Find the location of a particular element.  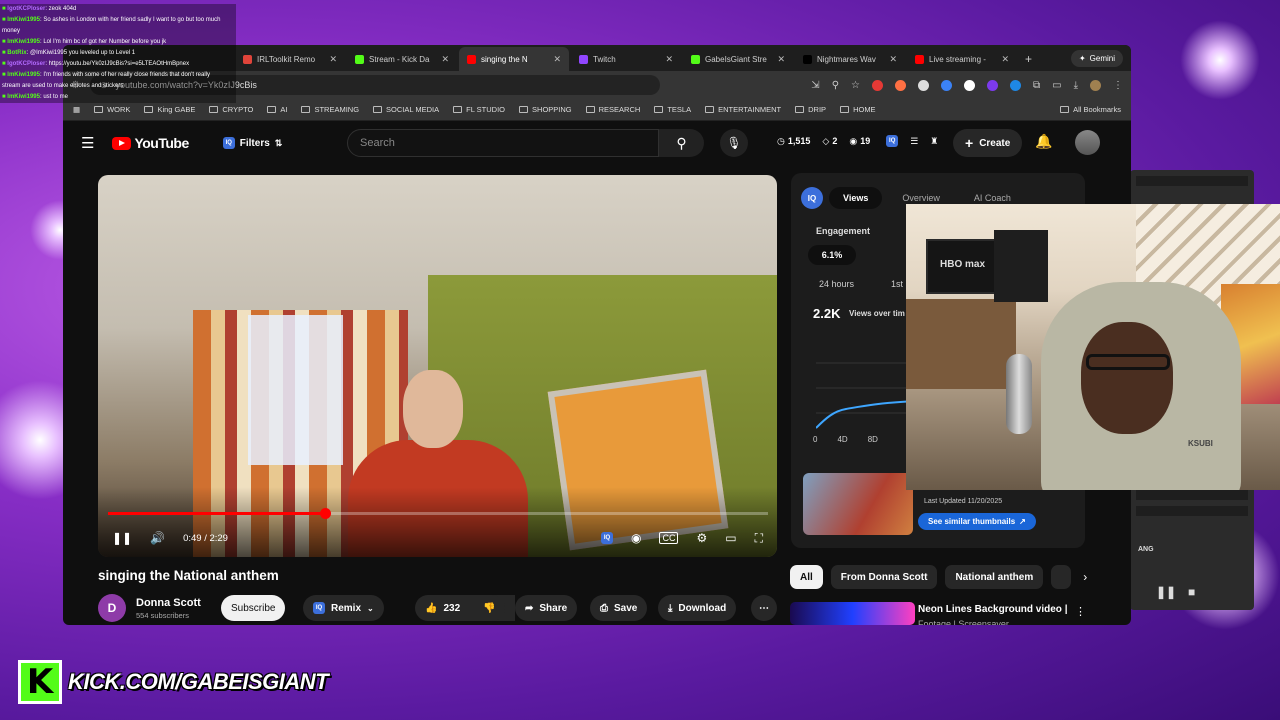

chat-message: money is located at coordinates (11, 31).